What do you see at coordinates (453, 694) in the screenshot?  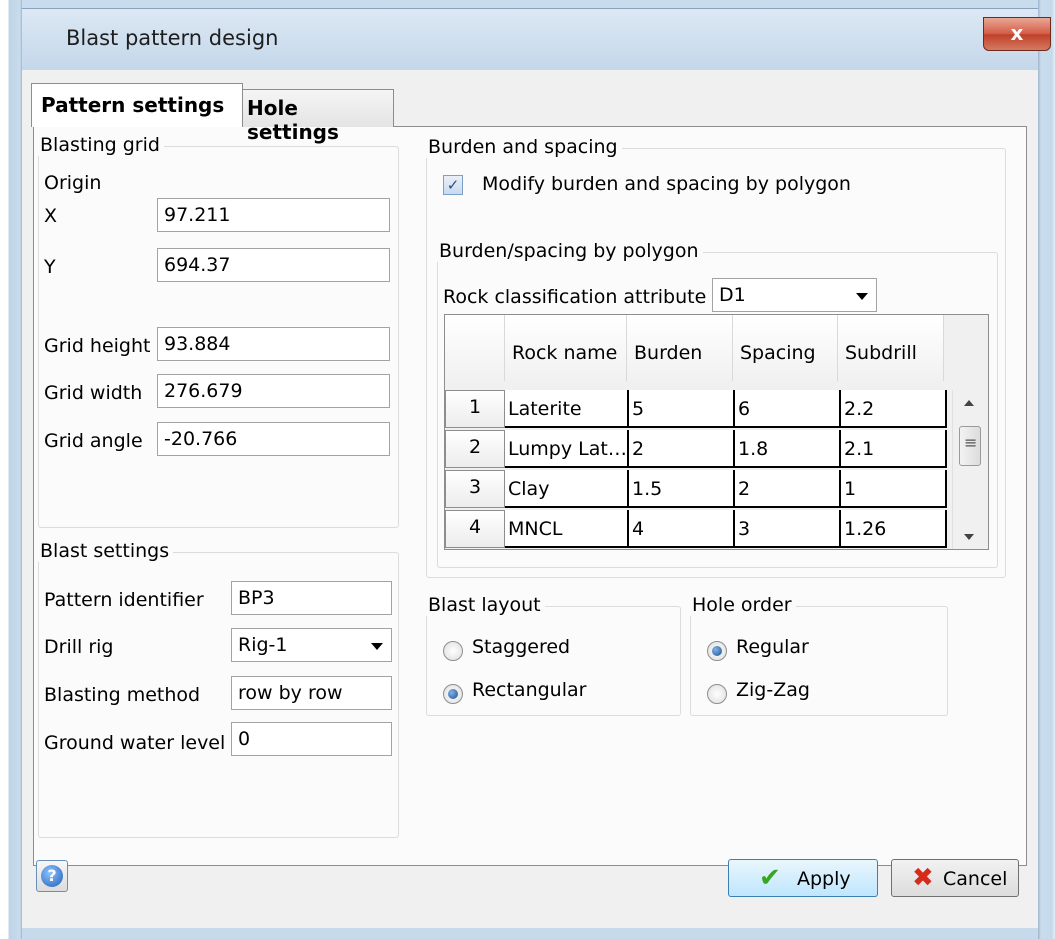 I see `rectangular-radio` at bounding box center [453, 694].